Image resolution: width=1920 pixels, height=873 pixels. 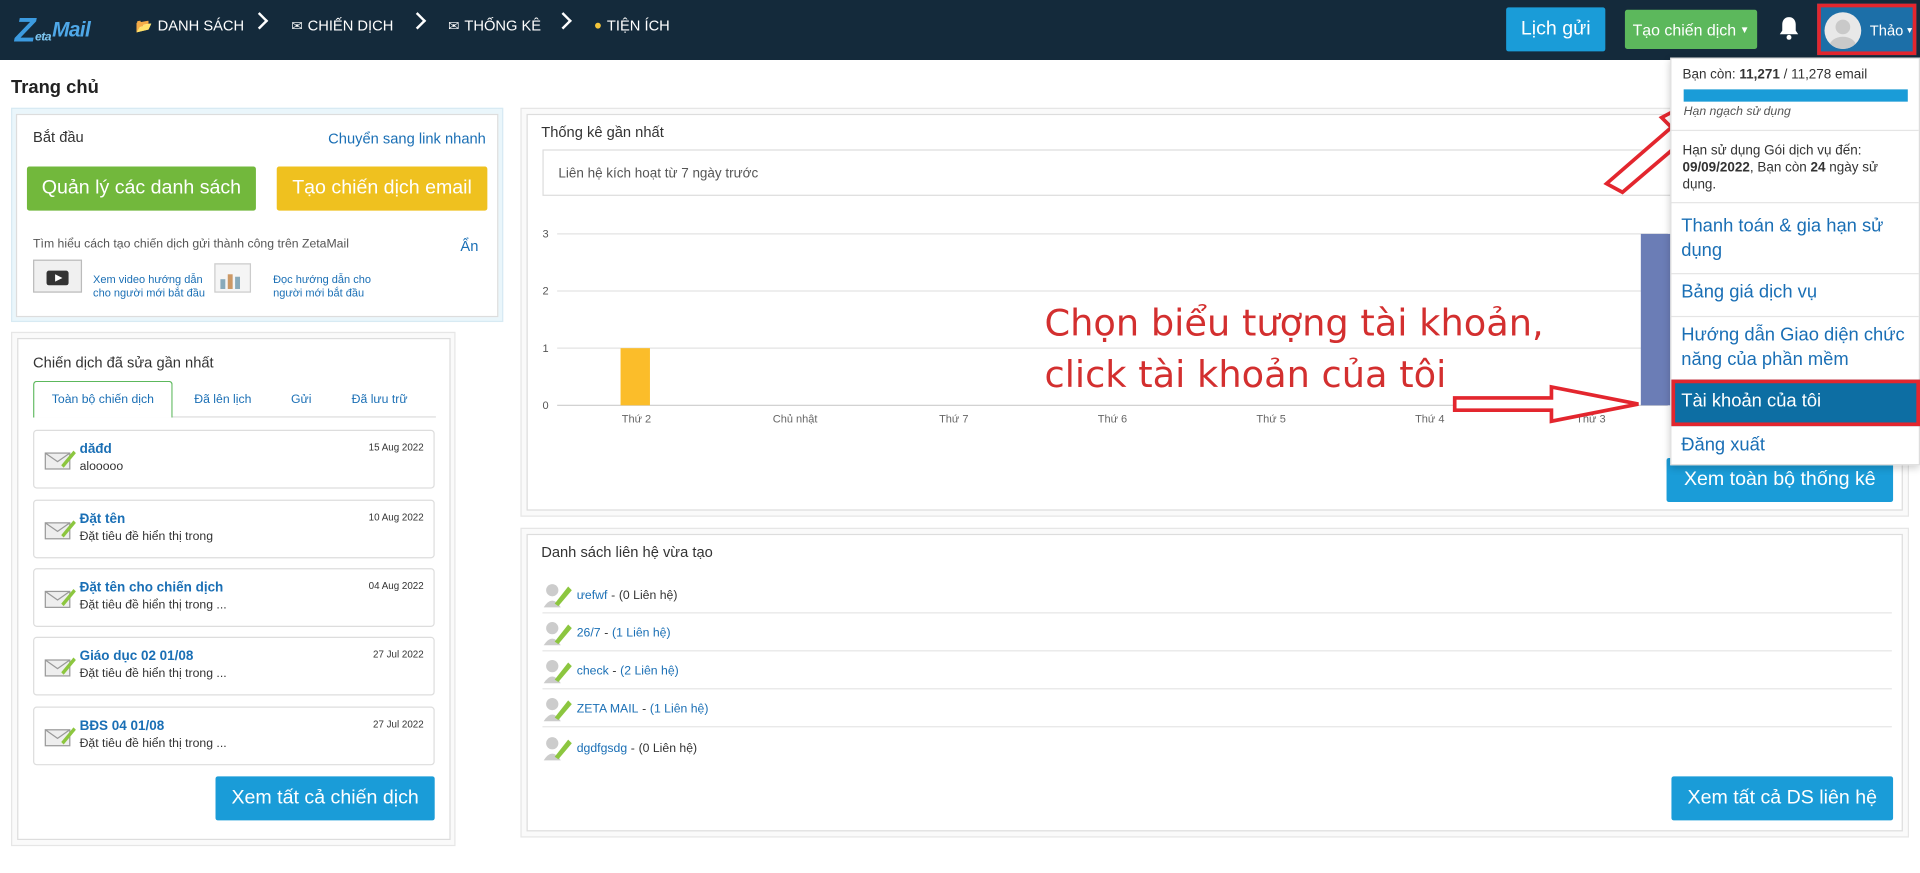 What do you see at coordinates (1591, 251) in the screenshot?
I see `annotation-arrows` at bounding box center [1591, 251].